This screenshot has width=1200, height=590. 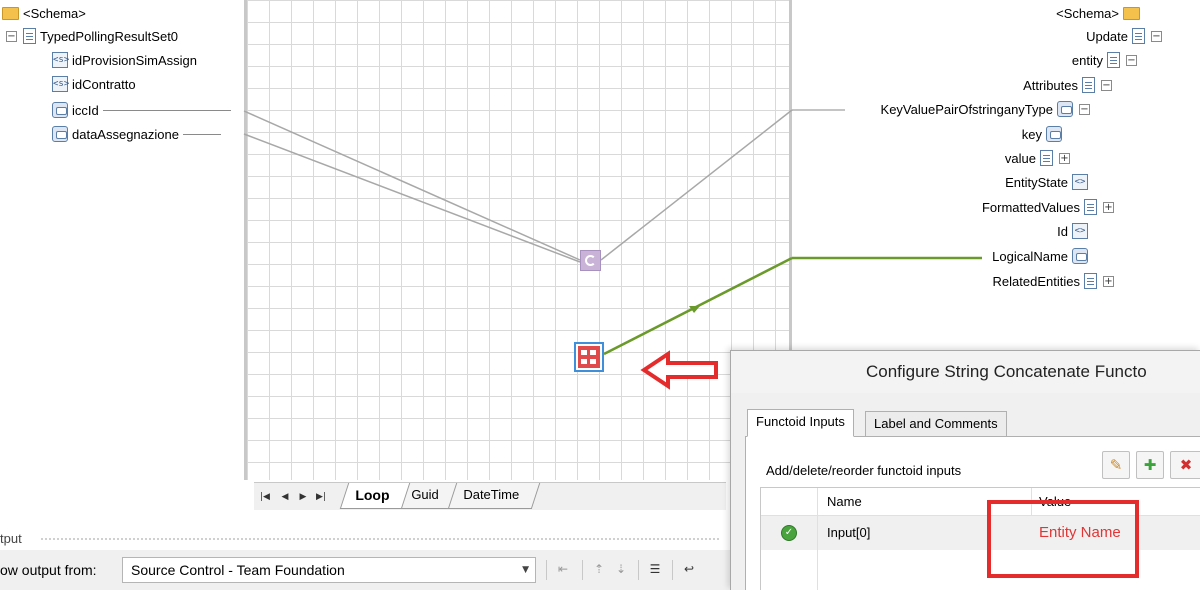 I want to click on last-page-icon: ▶|, so click(x=321, y=497).